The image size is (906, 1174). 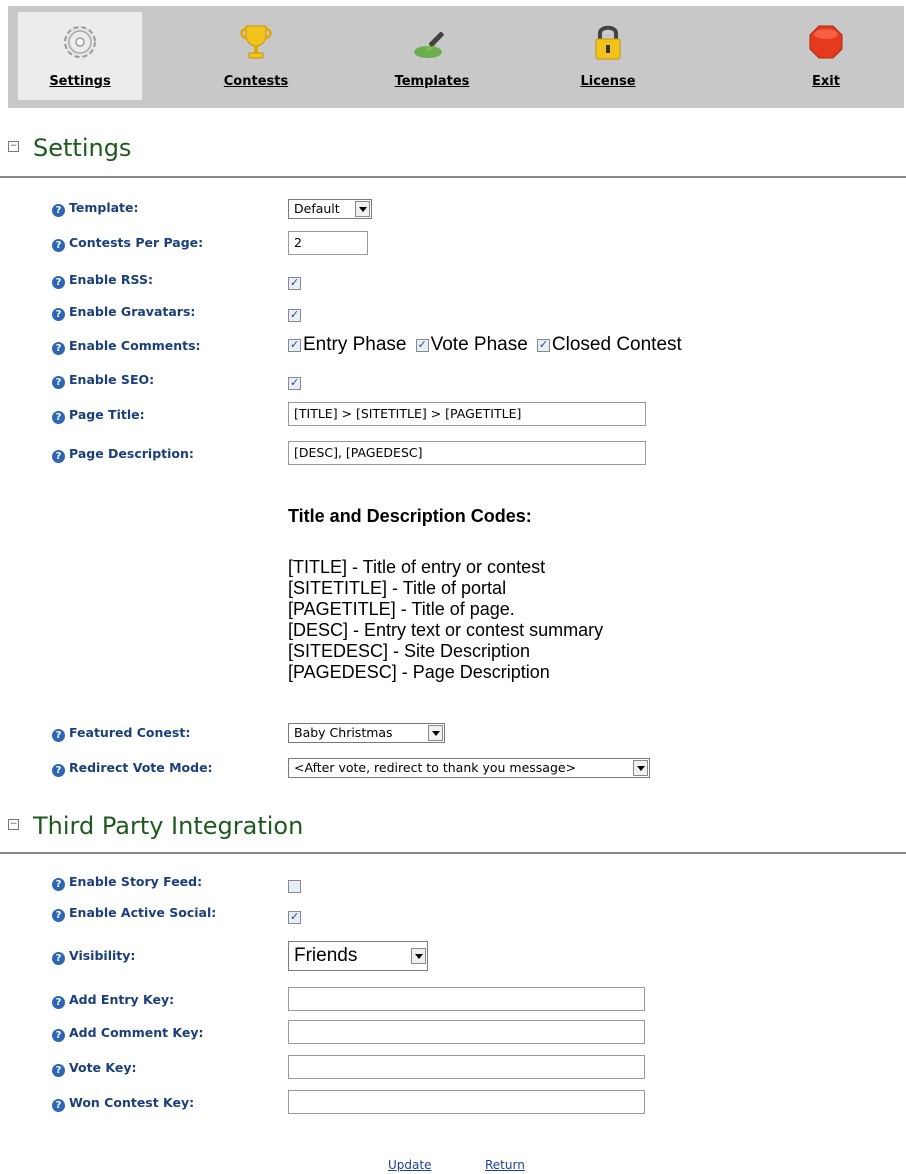 What do you see at coordinates (826, 81) in the screenshot?
I see `toolbar-exit-label: Exit` at bounding box center [826, 81].